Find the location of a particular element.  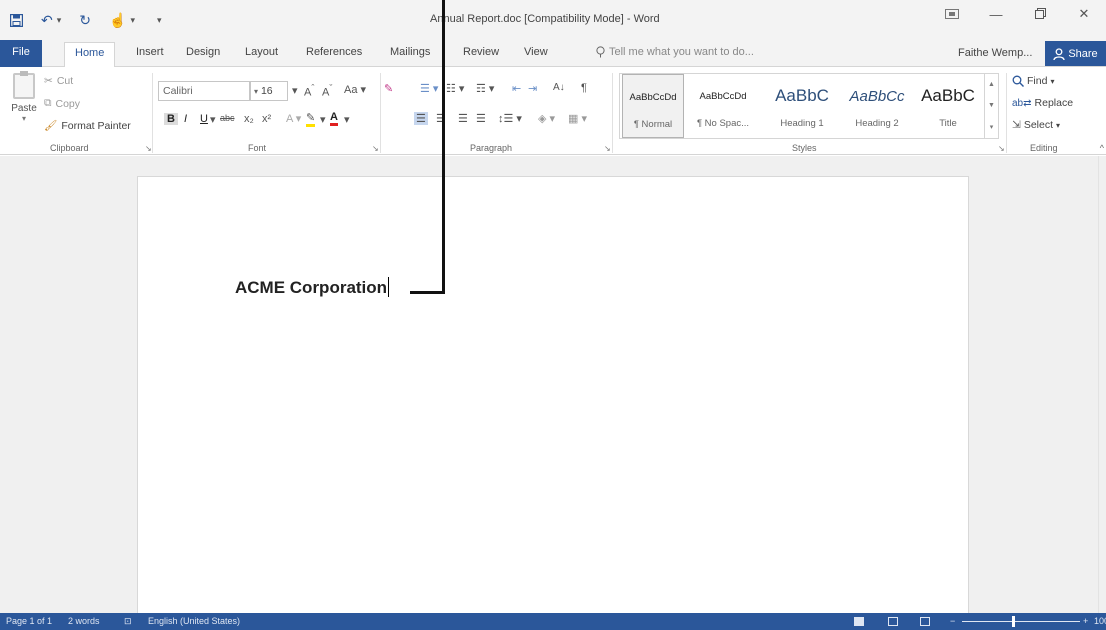

copy-icon: ⧉ is located at coordinates (48, 103).